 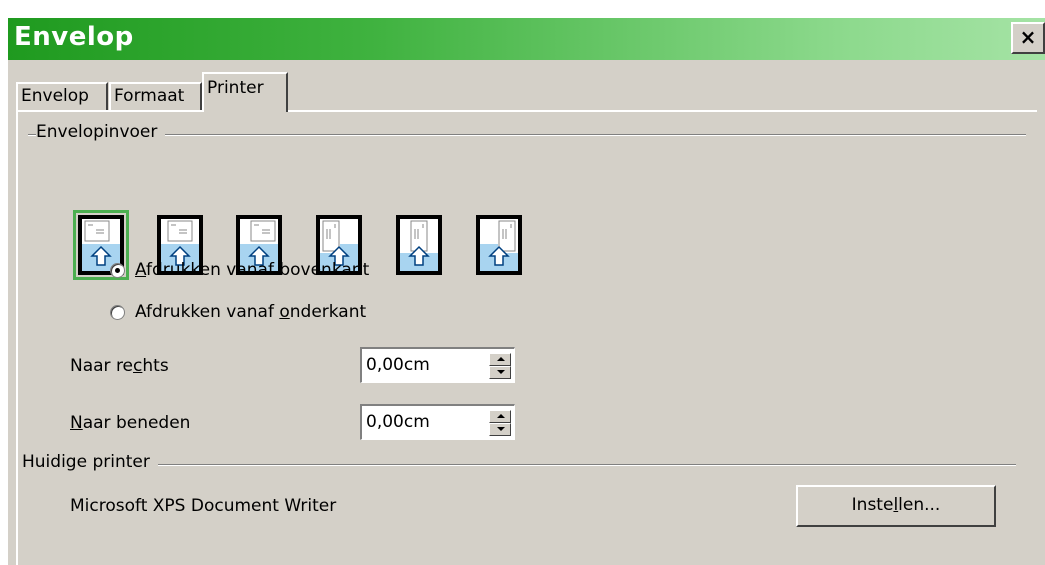 What do you see at coordinates (62, 96) in the screenshot?
I see `tab-envelop: Envelop` at bounding box center [62, 96].